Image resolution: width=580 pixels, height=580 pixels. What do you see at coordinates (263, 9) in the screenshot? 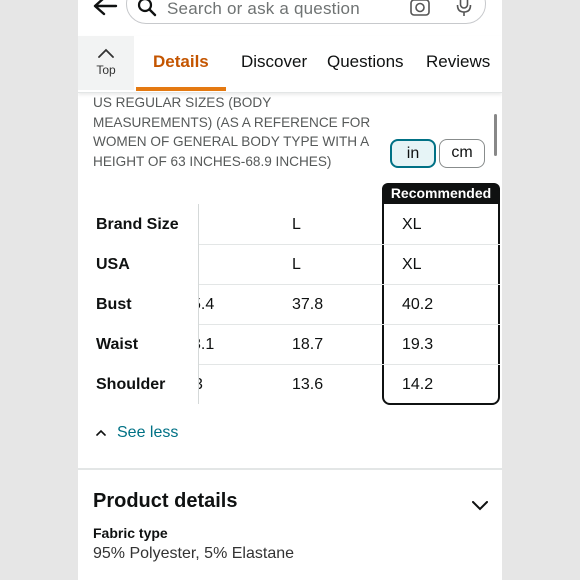
I see `search-input: Search or ask a question` at bounding box center [263, 9].